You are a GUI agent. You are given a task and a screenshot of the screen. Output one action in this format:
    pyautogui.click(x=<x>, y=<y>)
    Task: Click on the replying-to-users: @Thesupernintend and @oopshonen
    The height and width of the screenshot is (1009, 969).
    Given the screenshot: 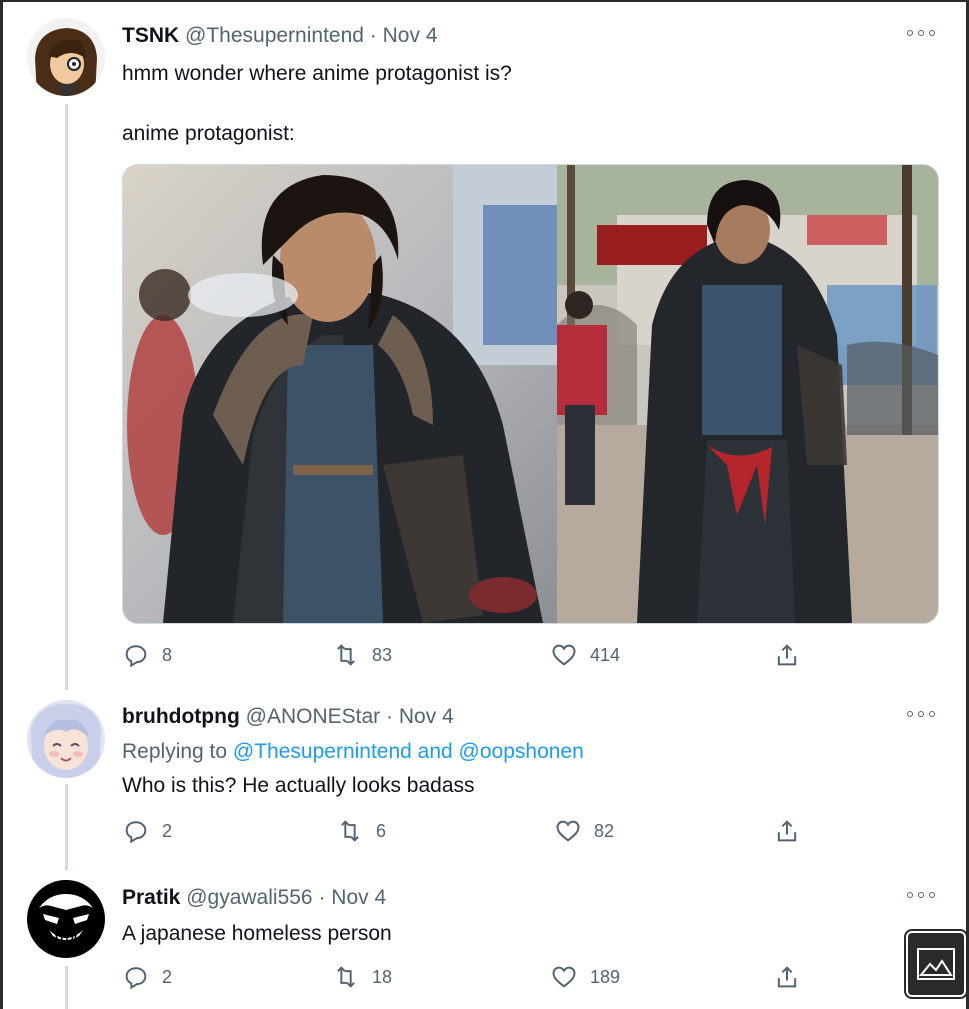 What is the action you would take?
    pyautogui.click(x=408, y=751)
    